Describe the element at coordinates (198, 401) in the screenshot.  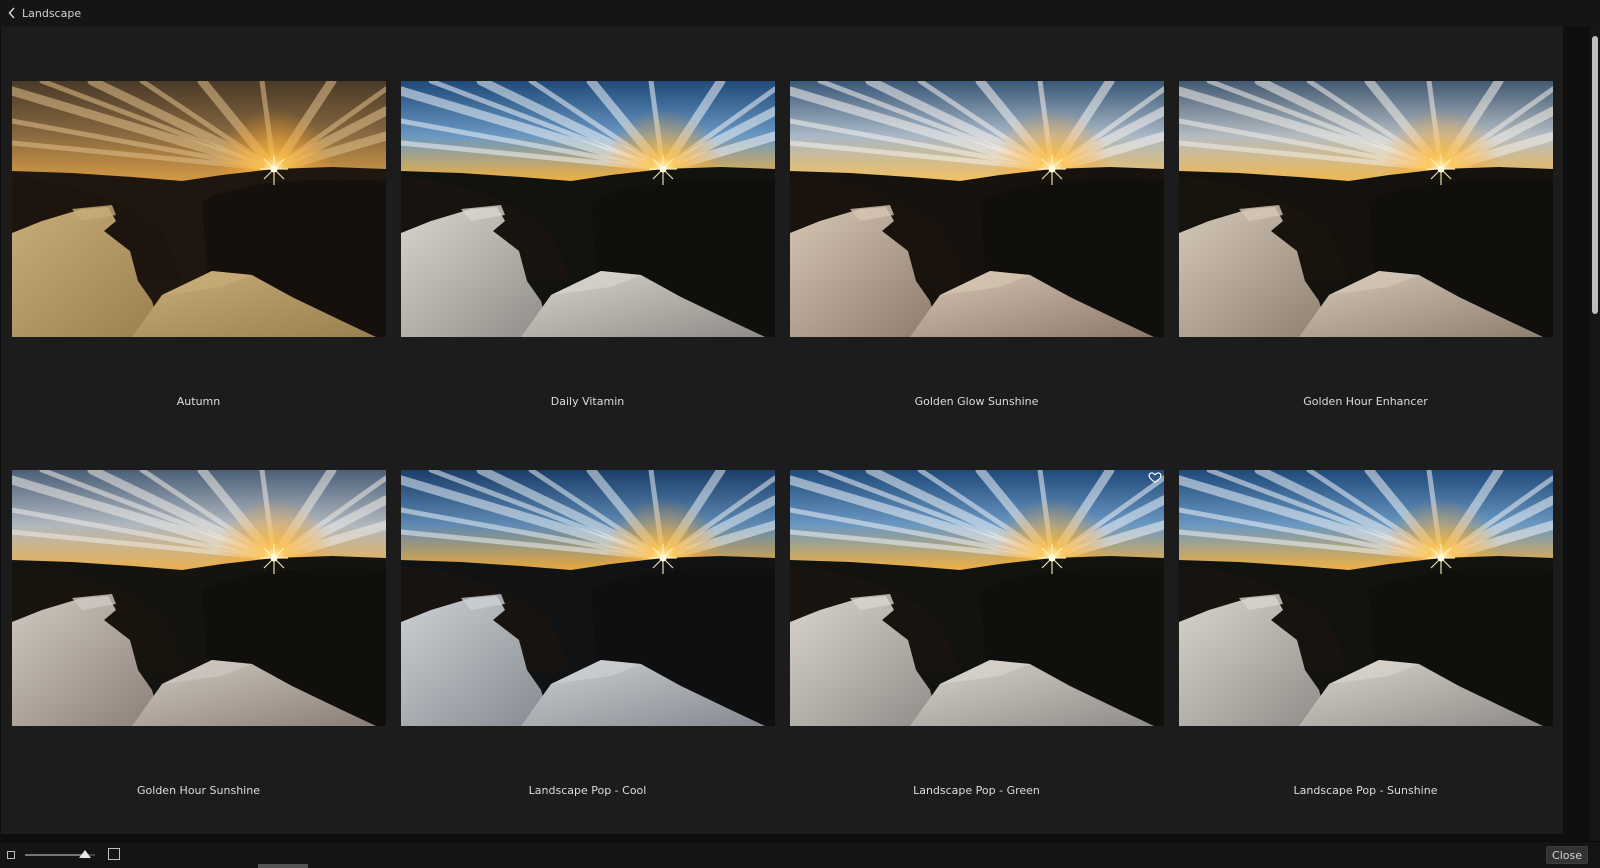
I see `preset-label: Autumn` at that location.